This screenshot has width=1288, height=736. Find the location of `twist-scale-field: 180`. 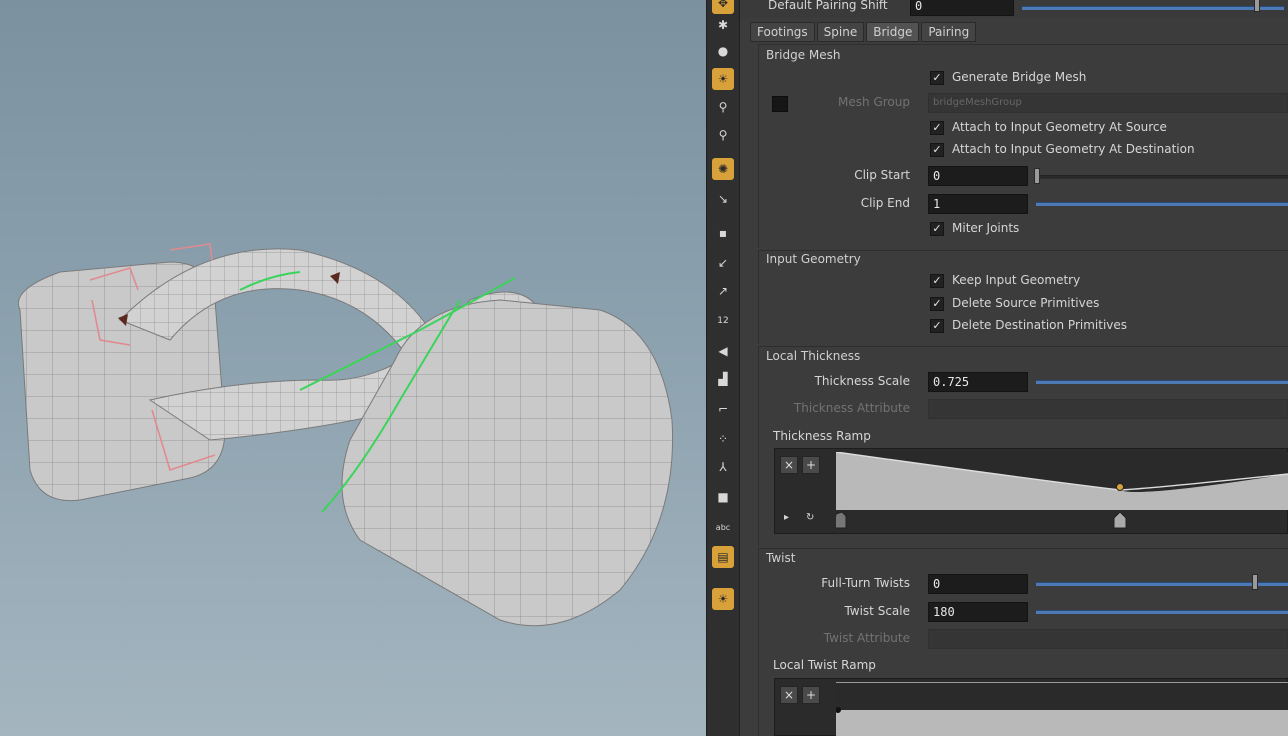

twist-scale-field: 180 is located at coordinates (978, 612).